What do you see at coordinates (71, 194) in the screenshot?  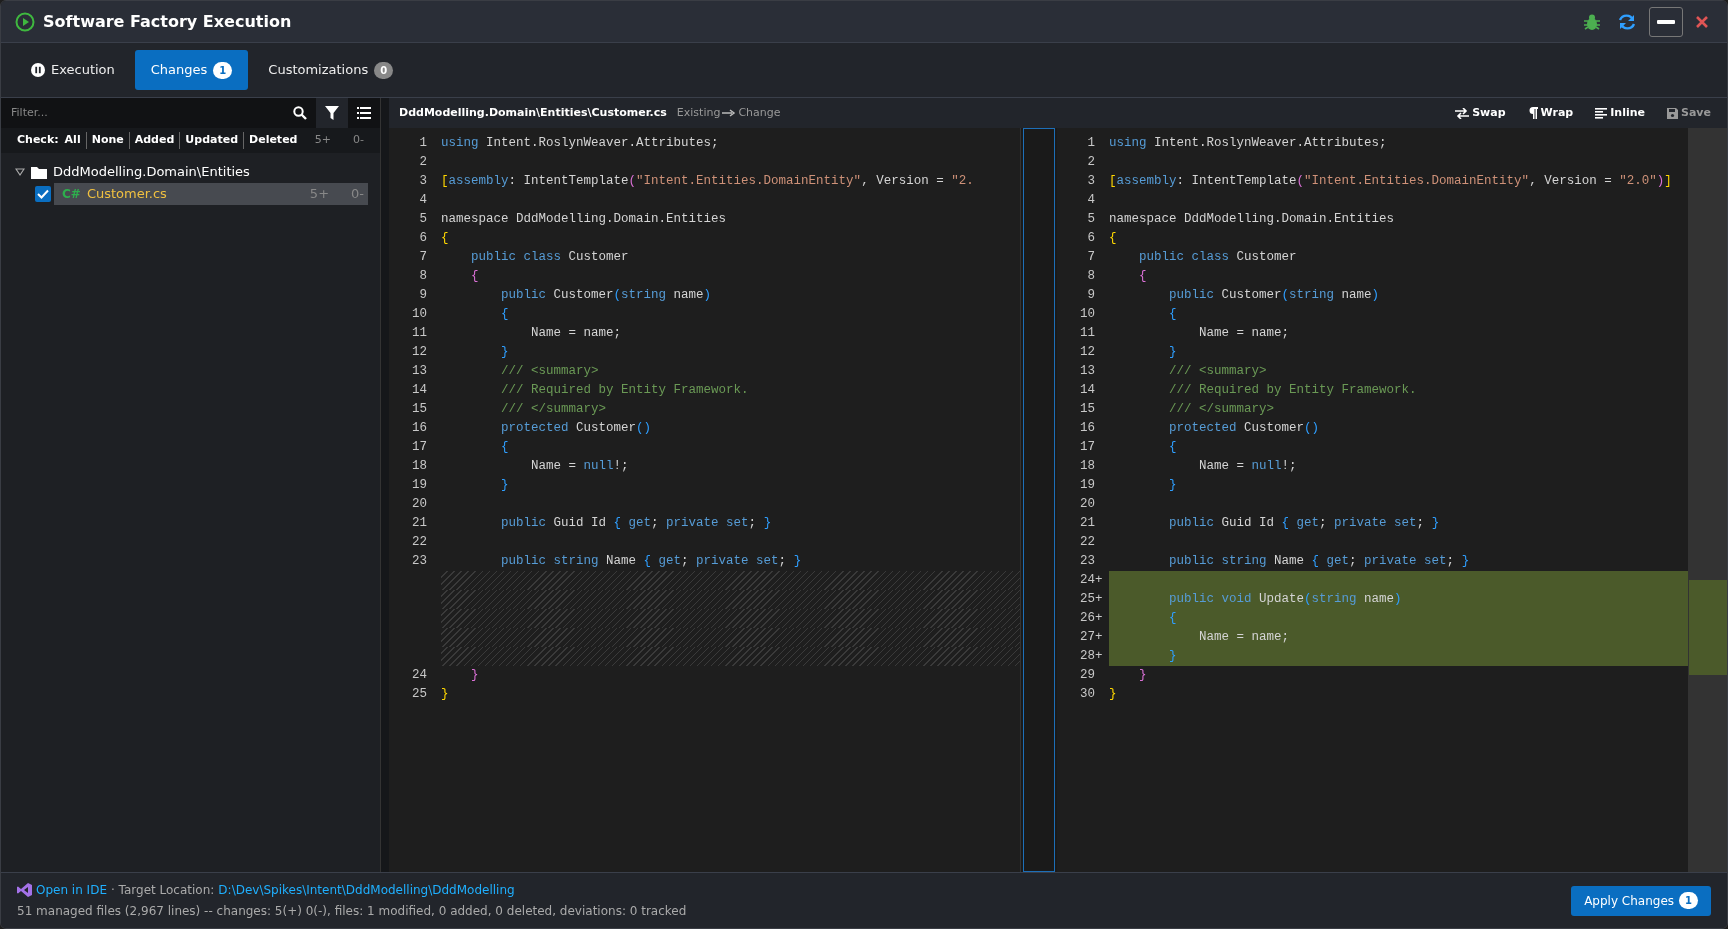 I see `language-label: C#` at bounding box center [71, 194].